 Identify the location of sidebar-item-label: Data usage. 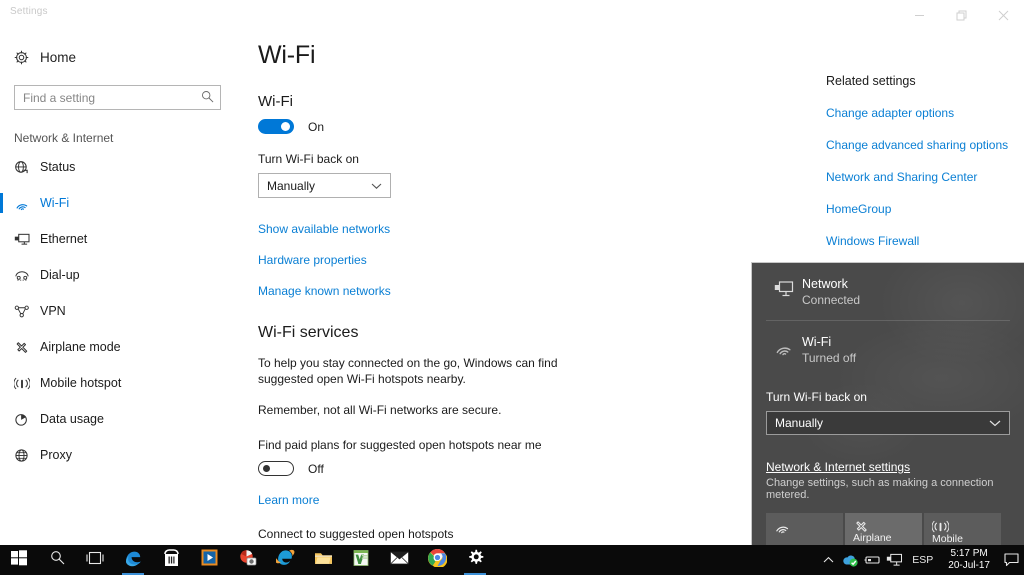
(72, 419).